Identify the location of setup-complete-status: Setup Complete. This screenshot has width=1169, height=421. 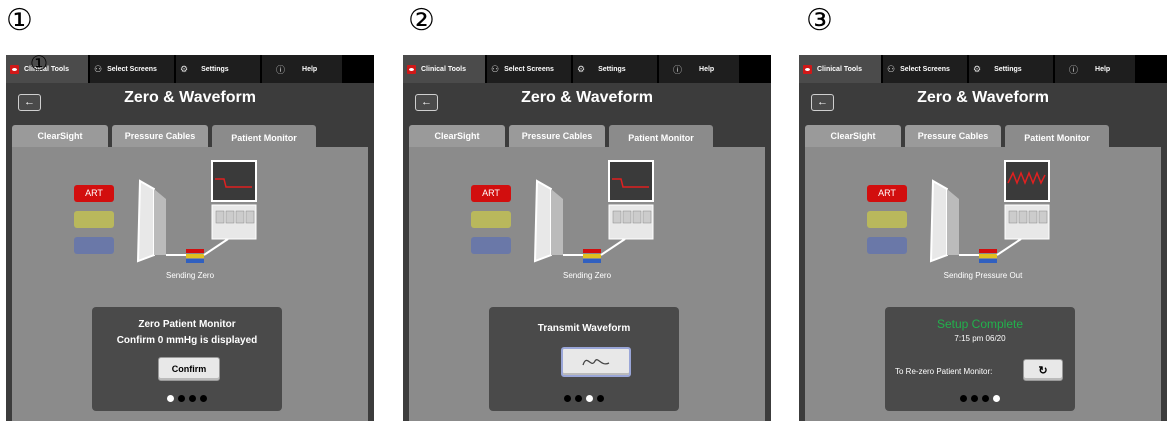
(980, 324).